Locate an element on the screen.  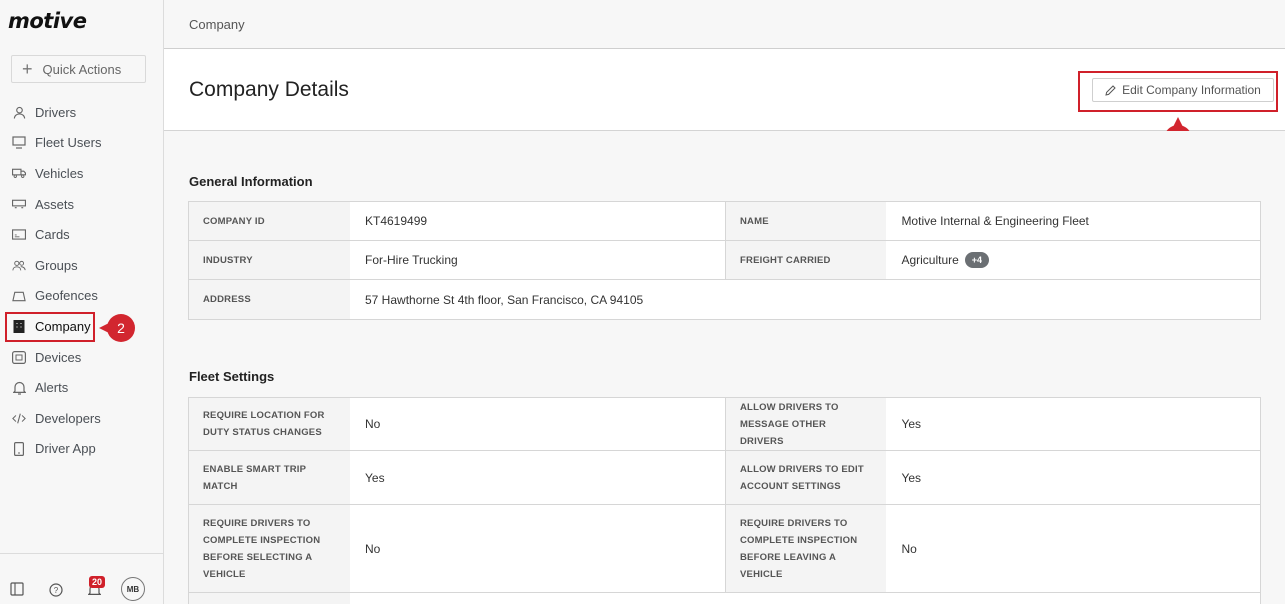
setting-label: REQUIRE LOCATION FOR DUTY STATUS CHANGES is located at coordinates (269, 424).